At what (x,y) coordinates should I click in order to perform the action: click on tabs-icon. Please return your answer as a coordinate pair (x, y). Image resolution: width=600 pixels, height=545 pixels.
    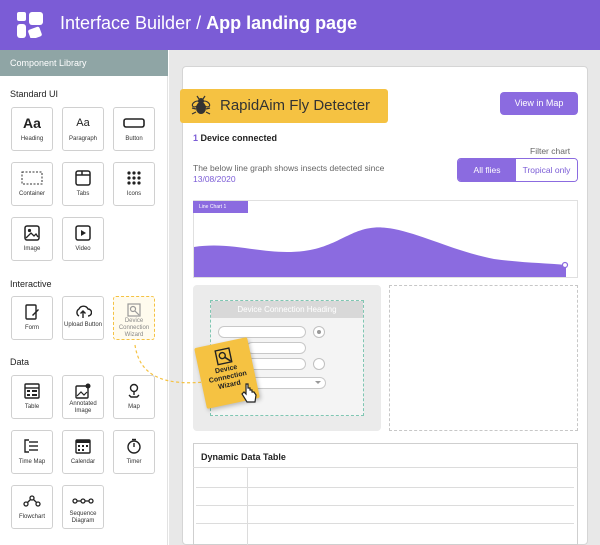
    Looking at the image, I should click on (83, 178).